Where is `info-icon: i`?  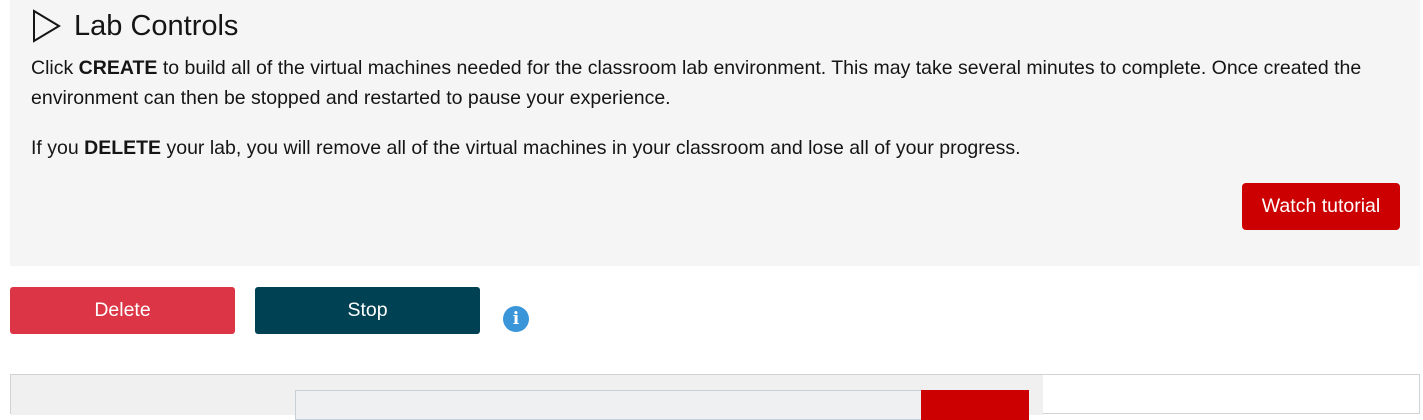
info-icon: i is located at coordinates (516, 319).